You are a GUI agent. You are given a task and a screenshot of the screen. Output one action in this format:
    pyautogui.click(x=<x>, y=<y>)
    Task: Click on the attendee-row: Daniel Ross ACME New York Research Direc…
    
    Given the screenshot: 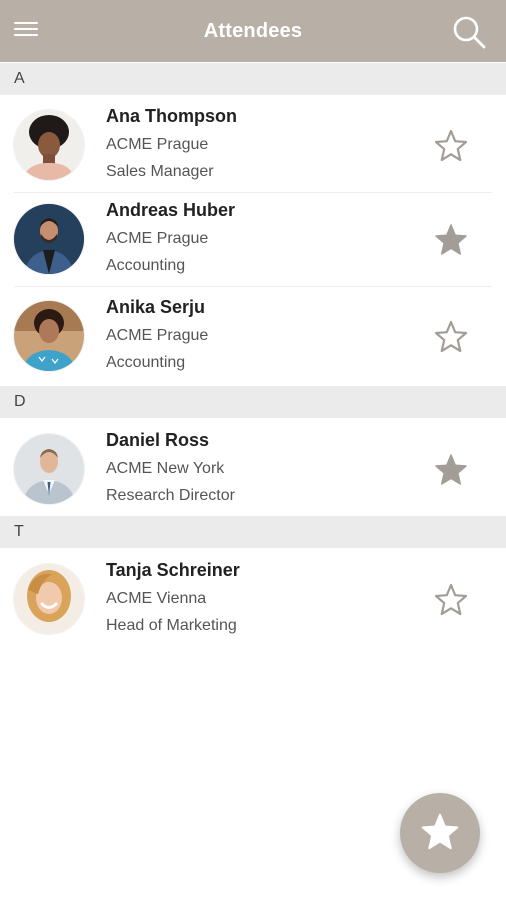 What is the action you would take?
    pyautogui.click(x=253, y=468)
    